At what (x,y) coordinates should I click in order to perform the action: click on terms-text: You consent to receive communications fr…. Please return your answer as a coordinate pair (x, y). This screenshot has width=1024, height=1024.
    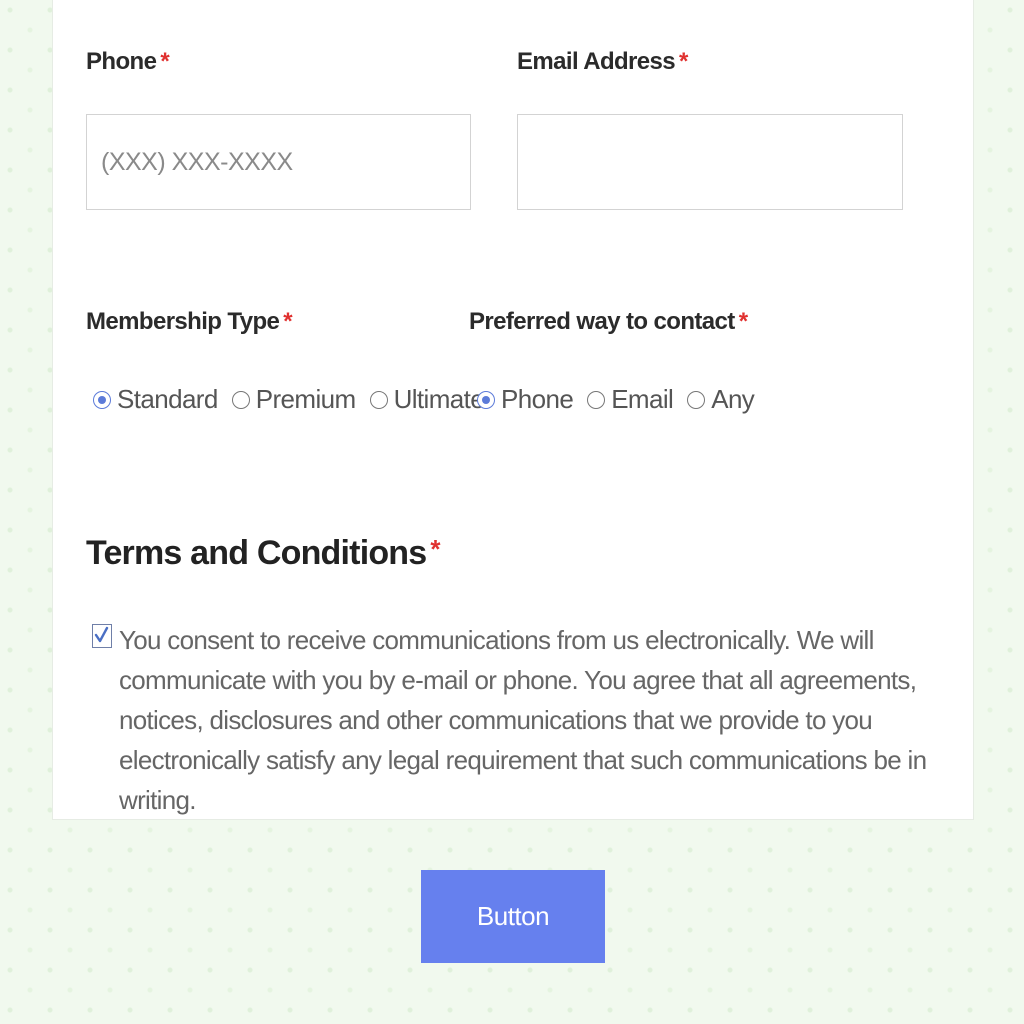
    Looking at the image, I should click on (523, 720).